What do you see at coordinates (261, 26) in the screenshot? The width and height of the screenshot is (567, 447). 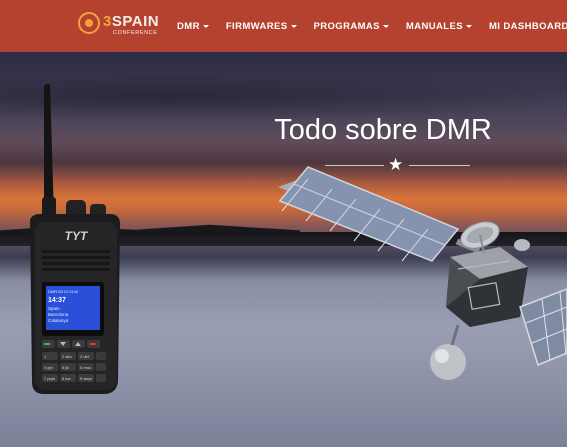 I see `nav-item-firmwares: FIRMWARES` at bounding box center [261, 26].